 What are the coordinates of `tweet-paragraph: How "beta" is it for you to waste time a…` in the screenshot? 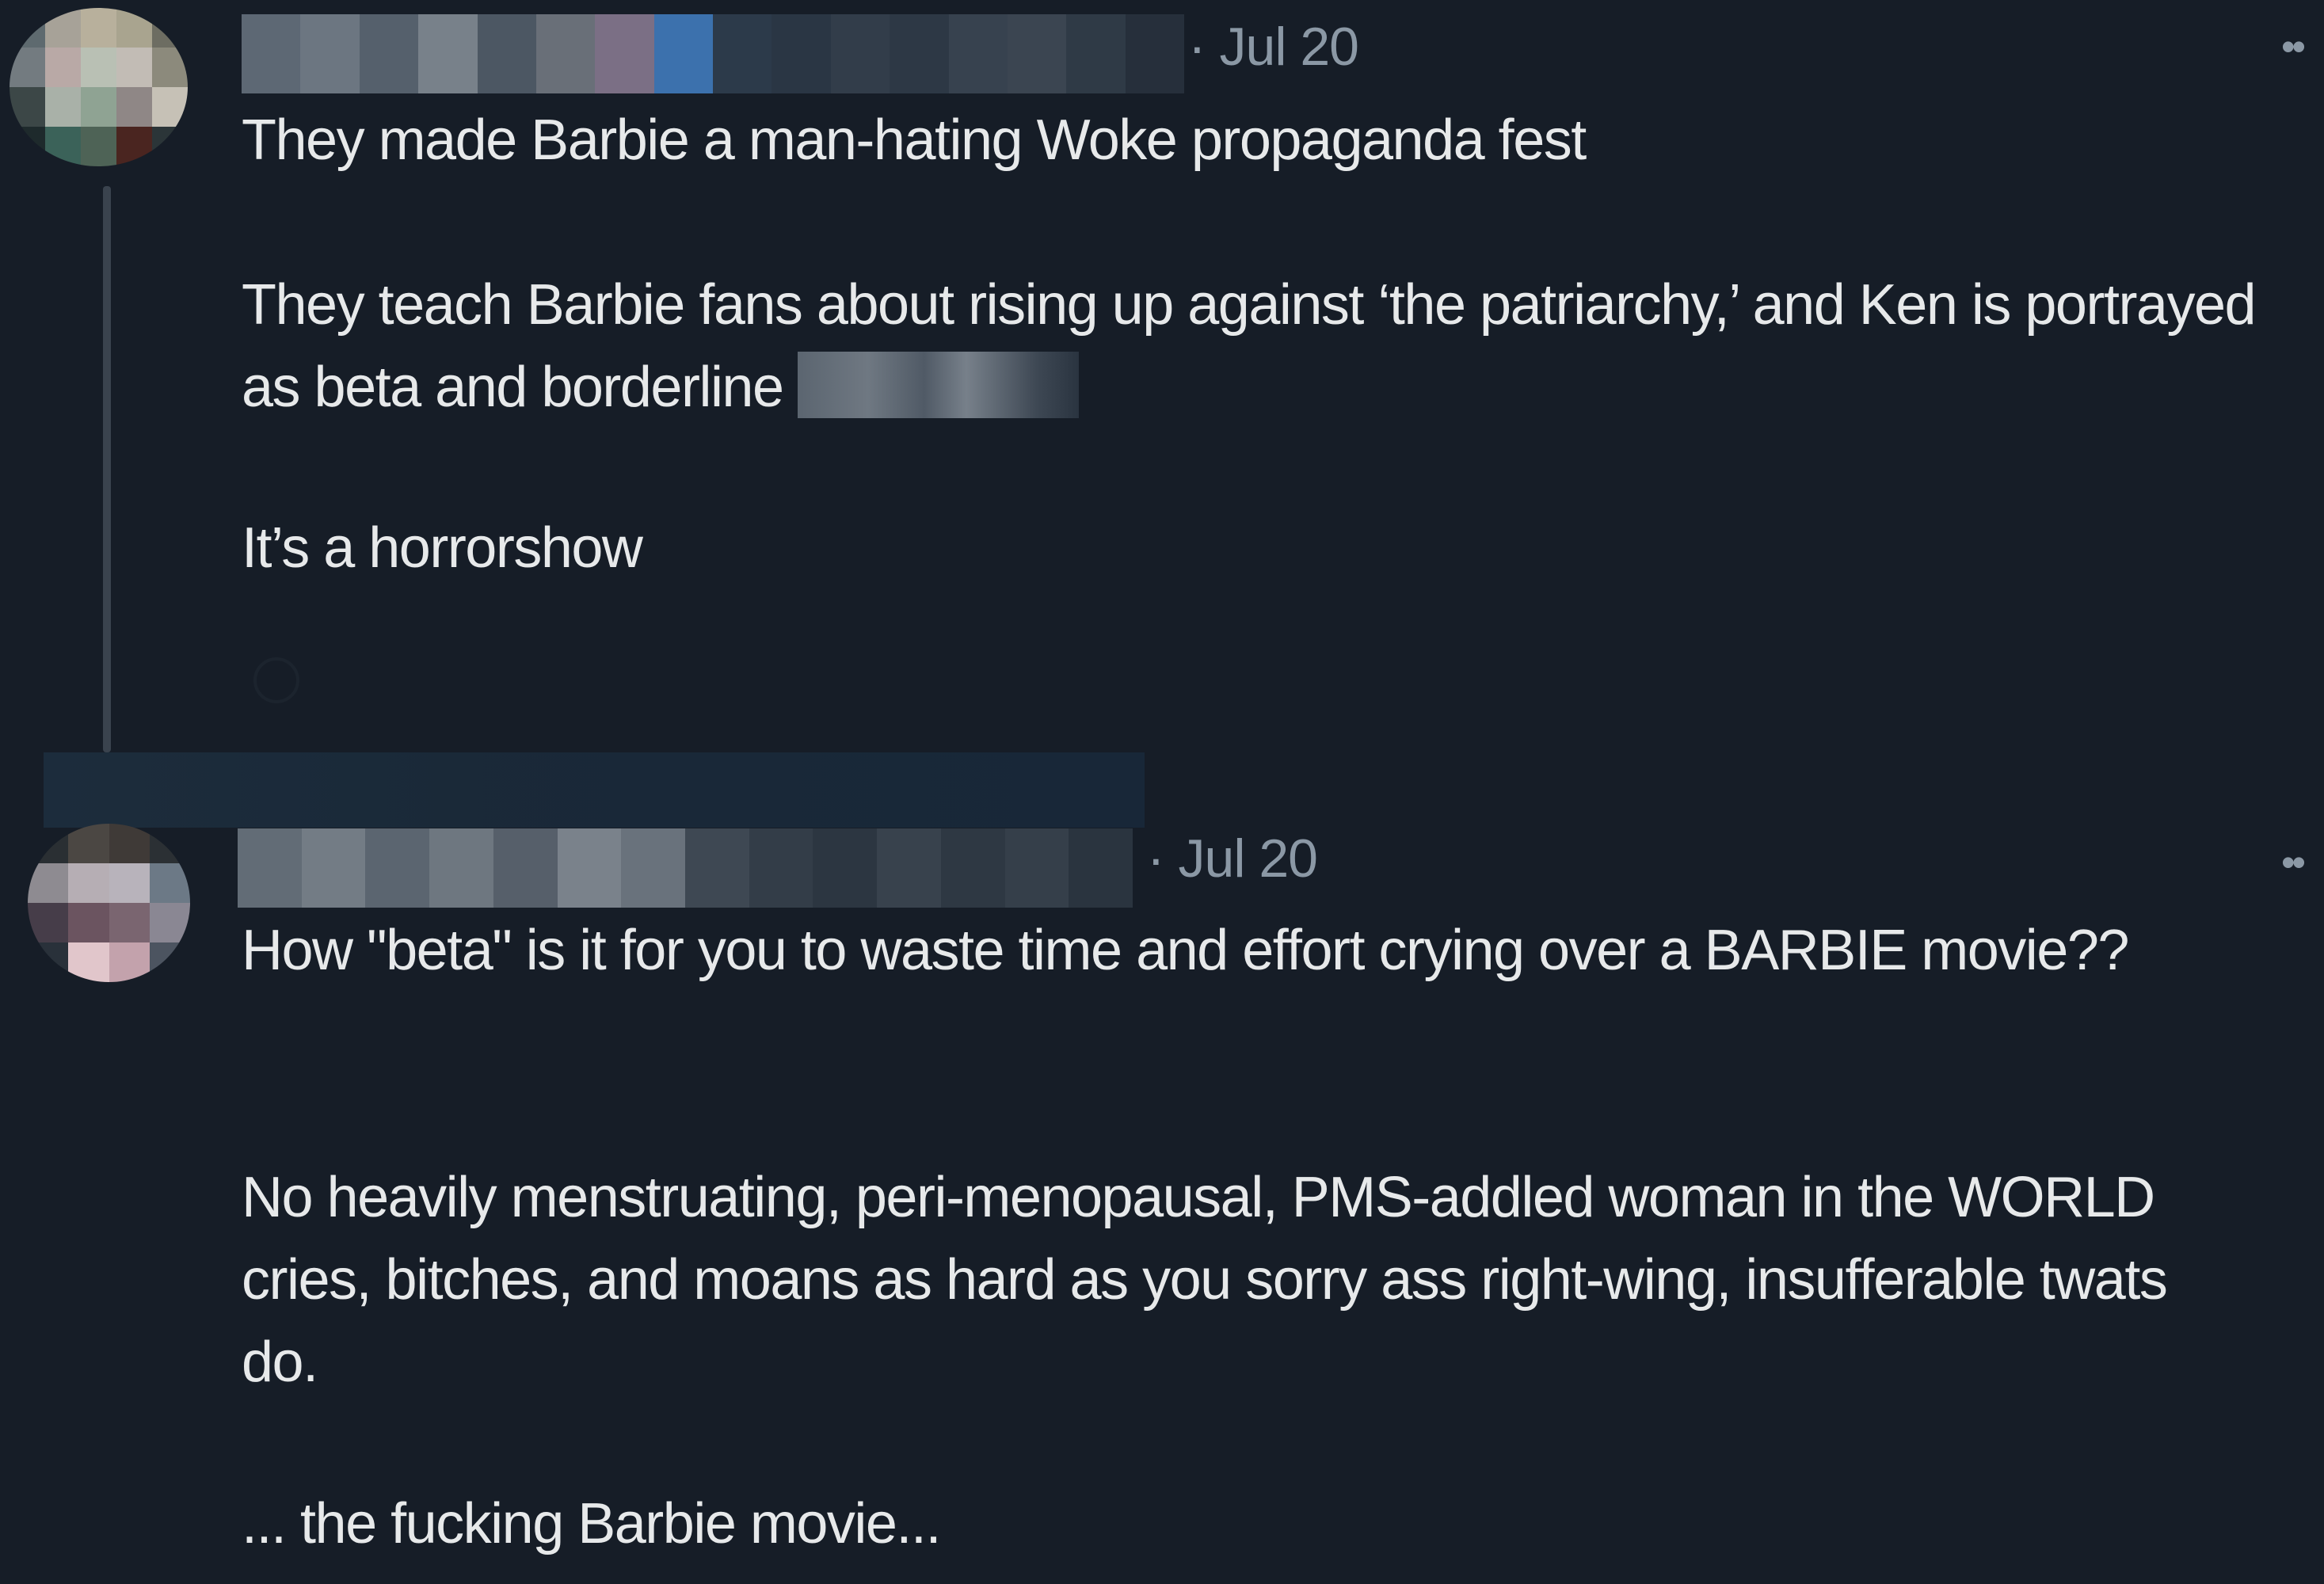 It's located at (1248, 950).